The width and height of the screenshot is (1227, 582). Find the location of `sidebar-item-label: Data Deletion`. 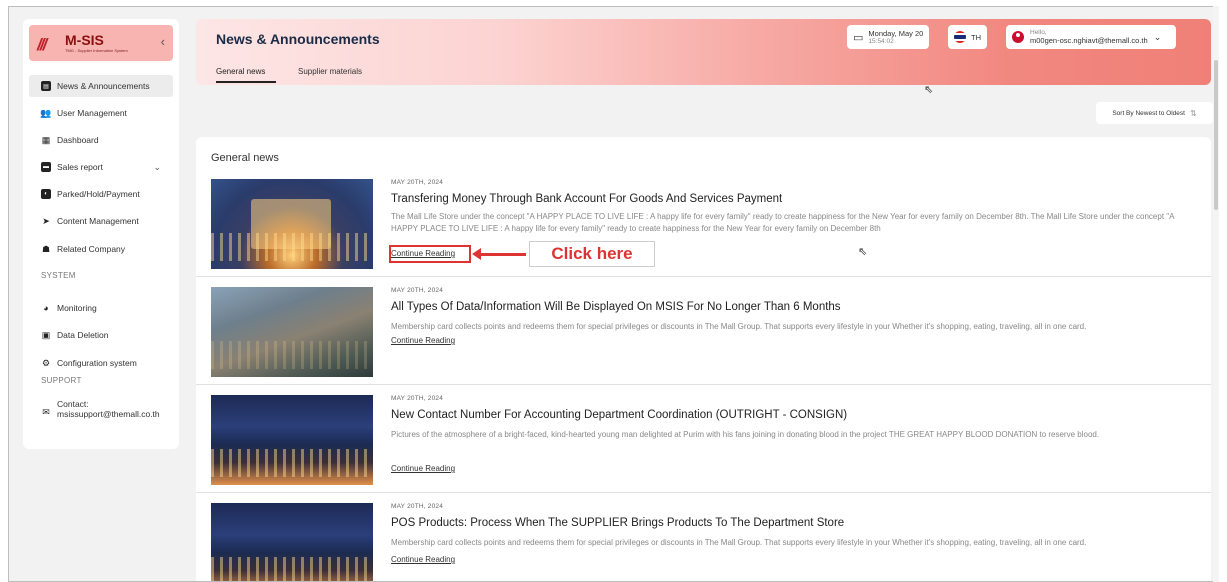

sidebar-item-label: Data Deletion is located at coordinates (83, 335).